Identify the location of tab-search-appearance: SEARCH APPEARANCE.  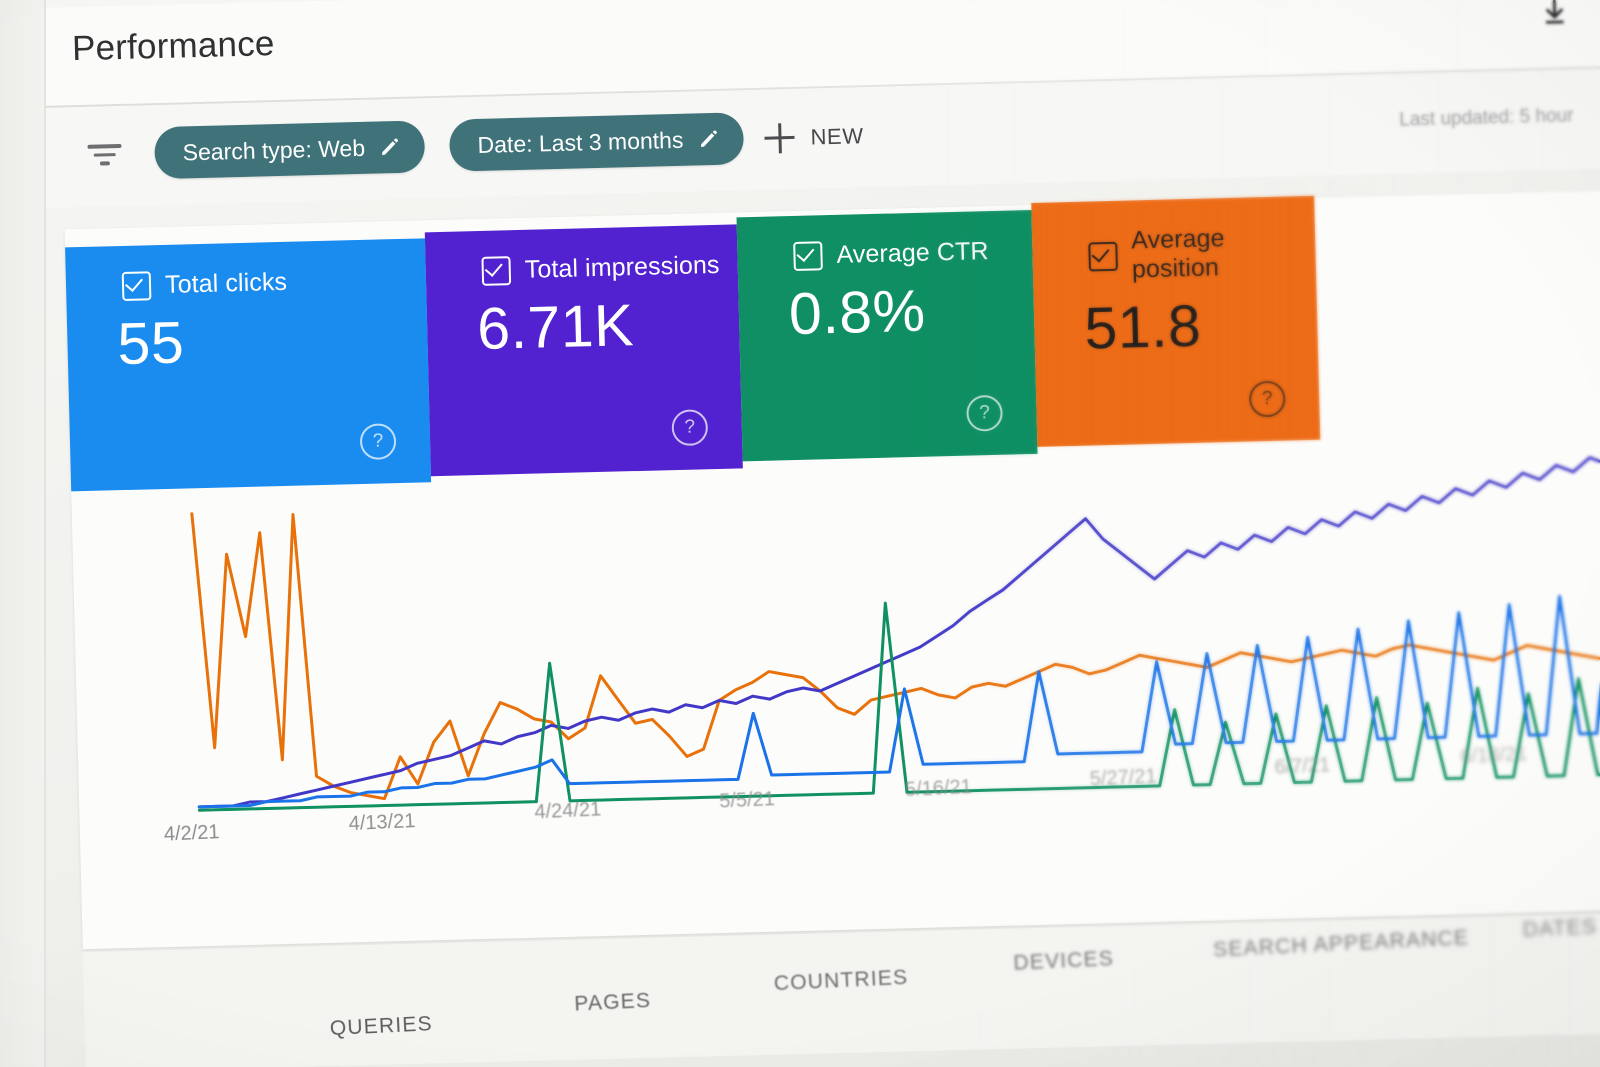
(1341, 944).